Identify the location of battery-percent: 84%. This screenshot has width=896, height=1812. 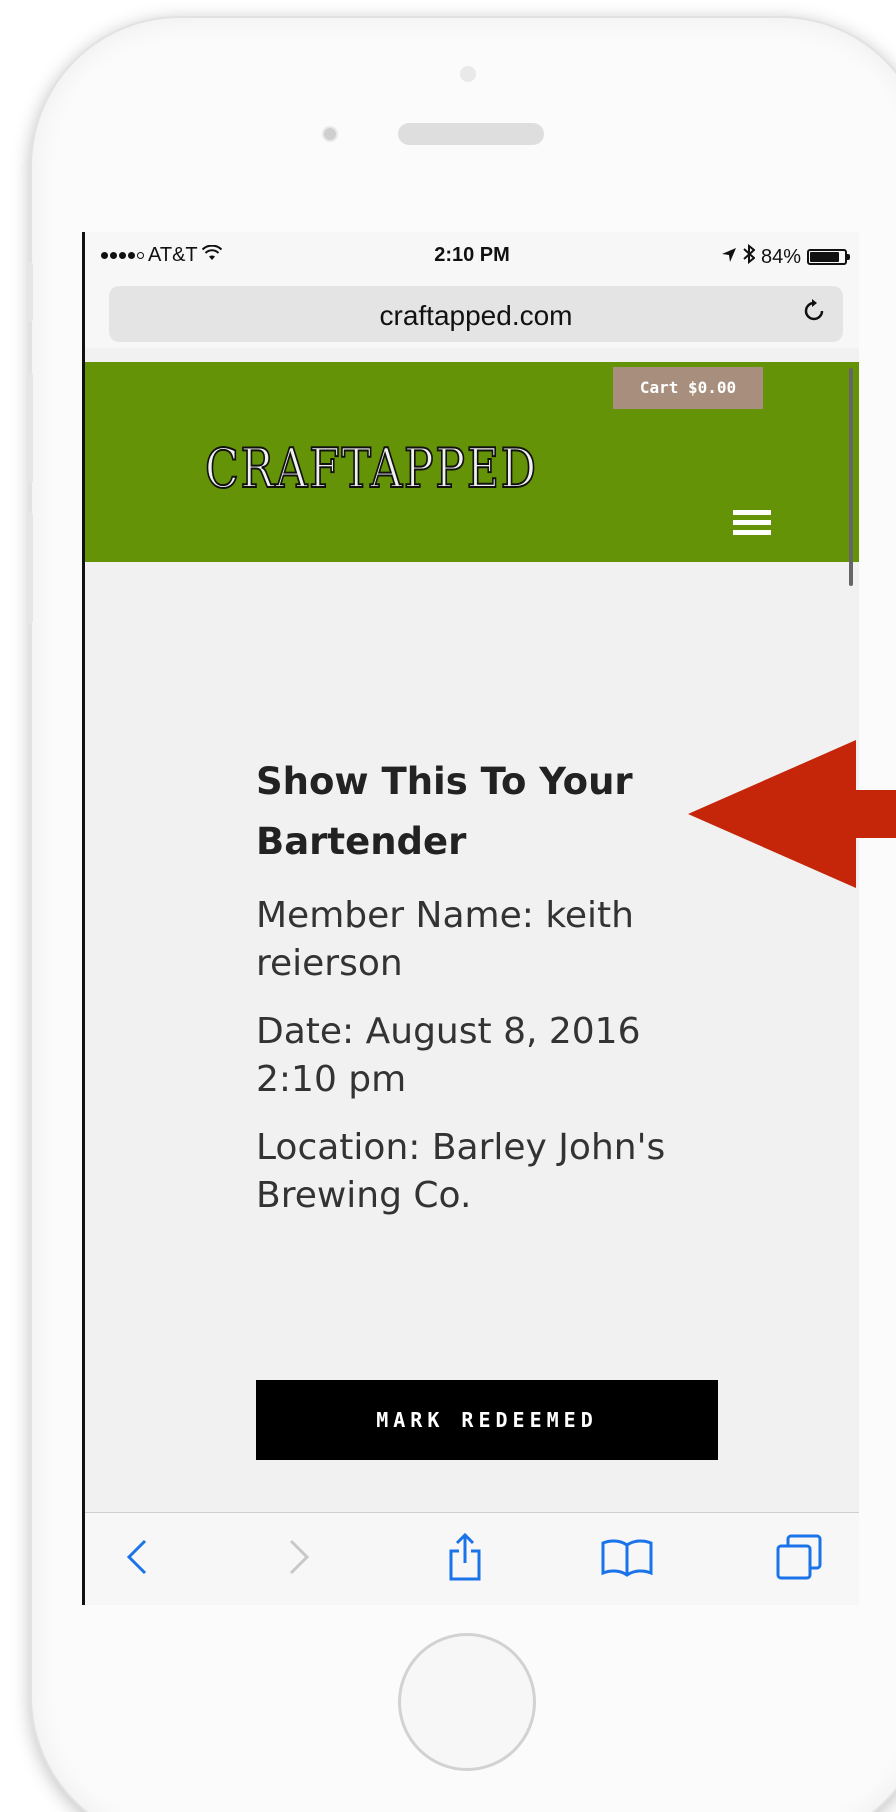
(780, 256).